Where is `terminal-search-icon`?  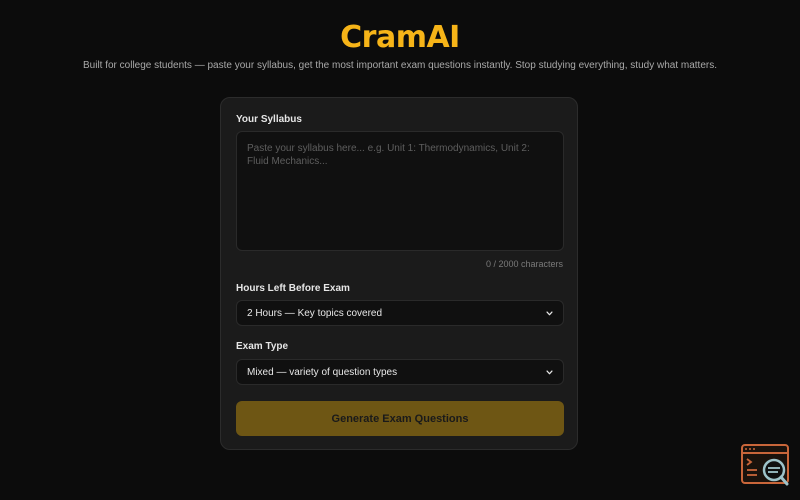 terminal-search-icon is located at coordinates (765, 465).